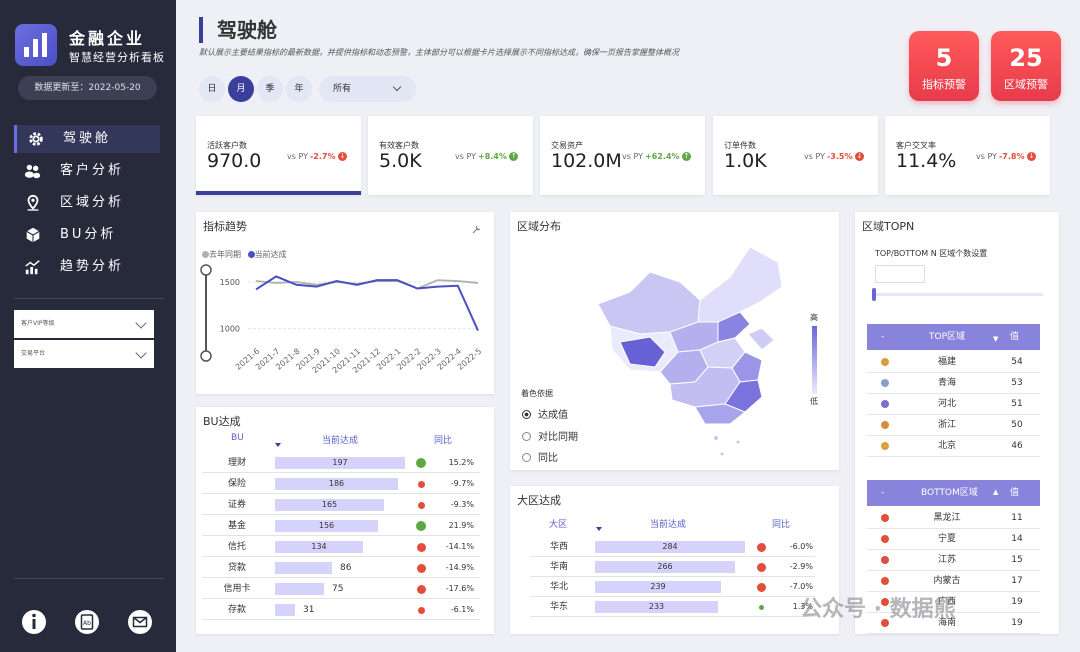 The image size is (1080, 652). Describe the element at coordinates (1026, 66) in the screenshot. I see `region-alert-card: 25 区域预警` at that location.